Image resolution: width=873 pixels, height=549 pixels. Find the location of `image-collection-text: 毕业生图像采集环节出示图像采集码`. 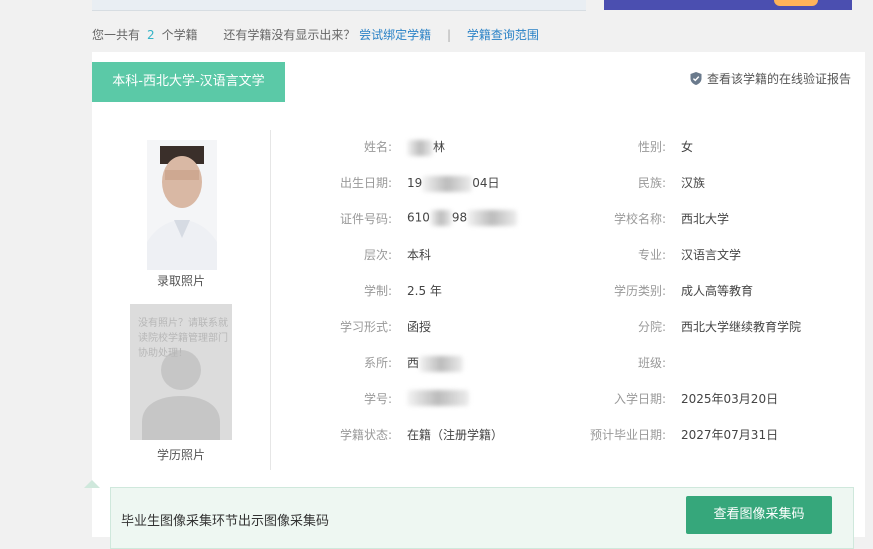

image-collection-text: 毕业生图像采集环节出示图像采集码 is located at coordinates (225, 521).